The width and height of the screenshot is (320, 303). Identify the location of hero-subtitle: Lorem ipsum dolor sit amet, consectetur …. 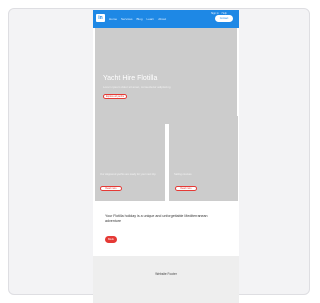
(137, 87).